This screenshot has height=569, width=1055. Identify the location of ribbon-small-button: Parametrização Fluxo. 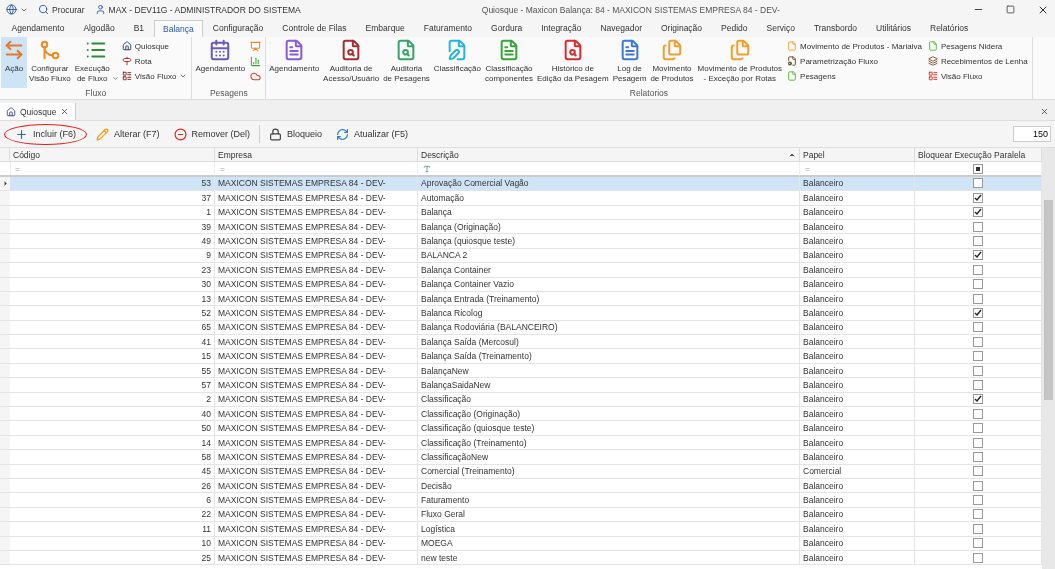
(854, 61).